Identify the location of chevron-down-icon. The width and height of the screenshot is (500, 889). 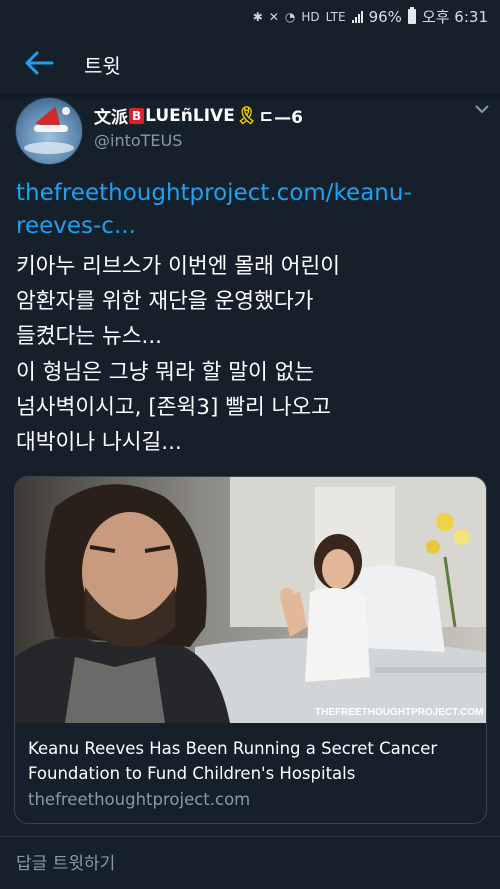
(482, 109).